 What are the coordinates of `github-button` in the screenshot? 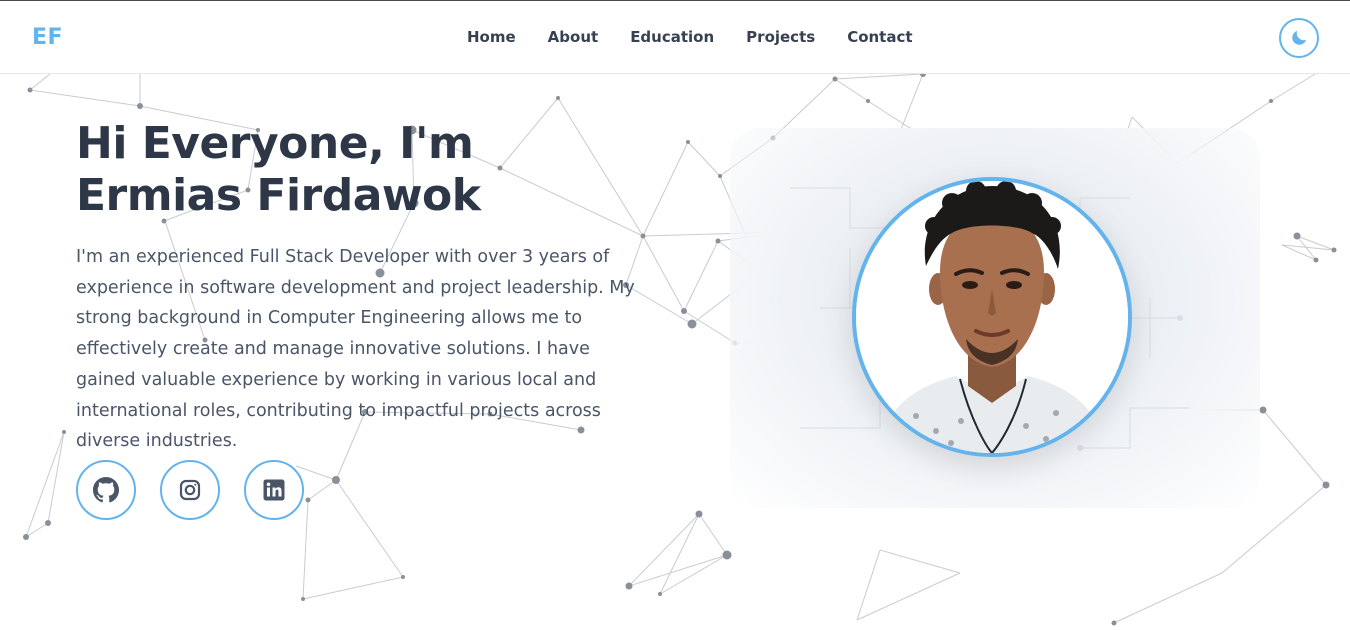 It's located at (106, 490).